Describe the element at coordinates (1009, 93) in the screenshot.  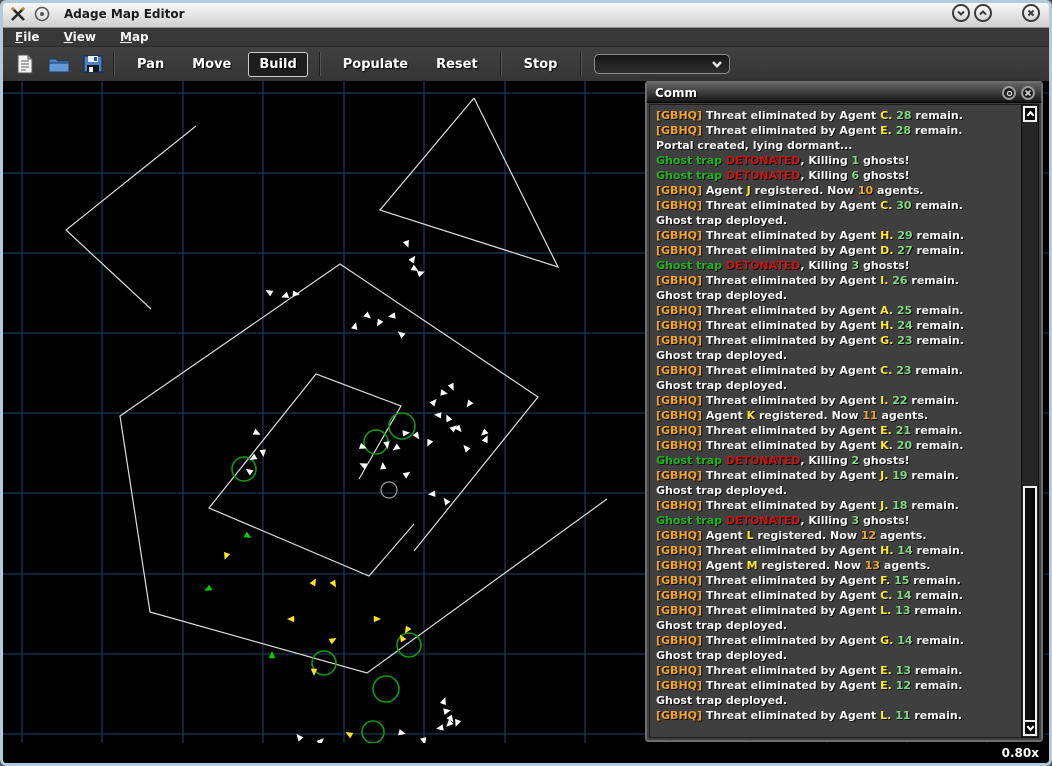
I see `comm-shade-button` at that location.